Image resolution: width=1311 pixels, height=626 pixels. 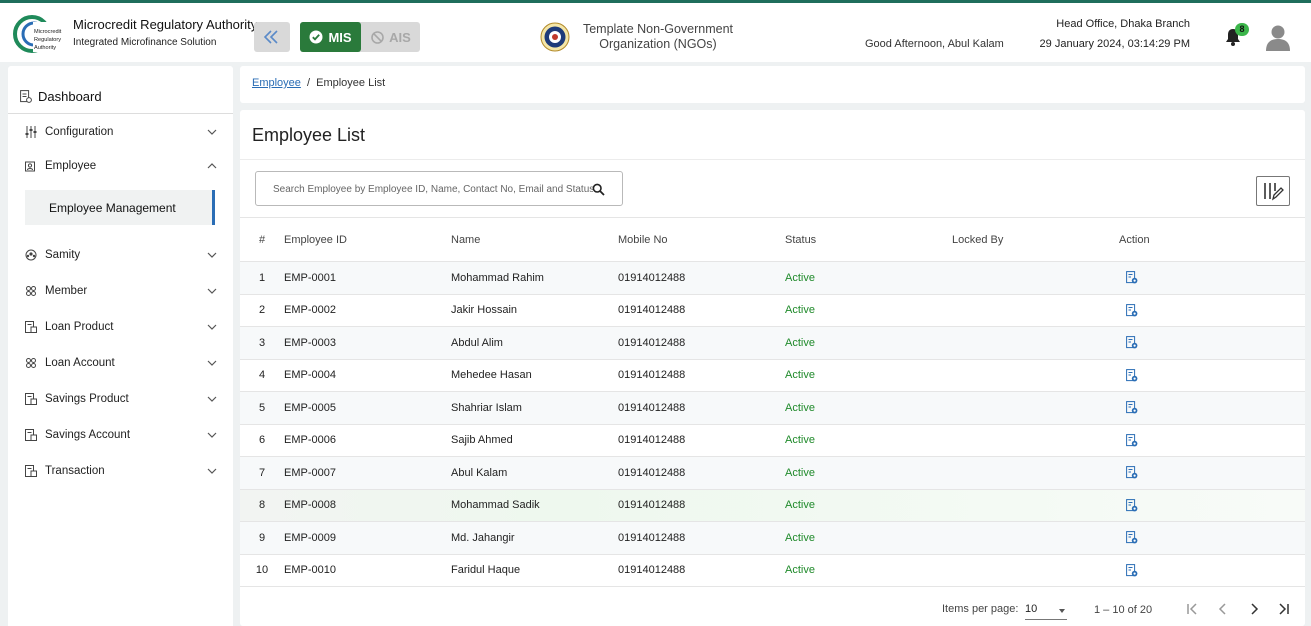 I want to click on last-page-button, so click(x=1283, y=609).